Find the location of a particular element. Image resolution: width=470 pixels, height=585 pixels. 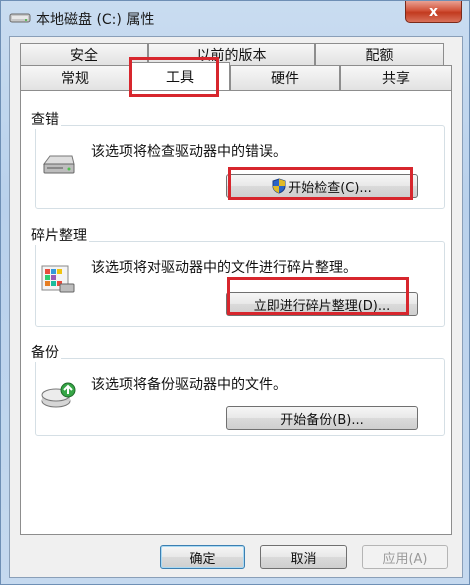

cancel-button: 取消 is located at coordinates (303, 557).